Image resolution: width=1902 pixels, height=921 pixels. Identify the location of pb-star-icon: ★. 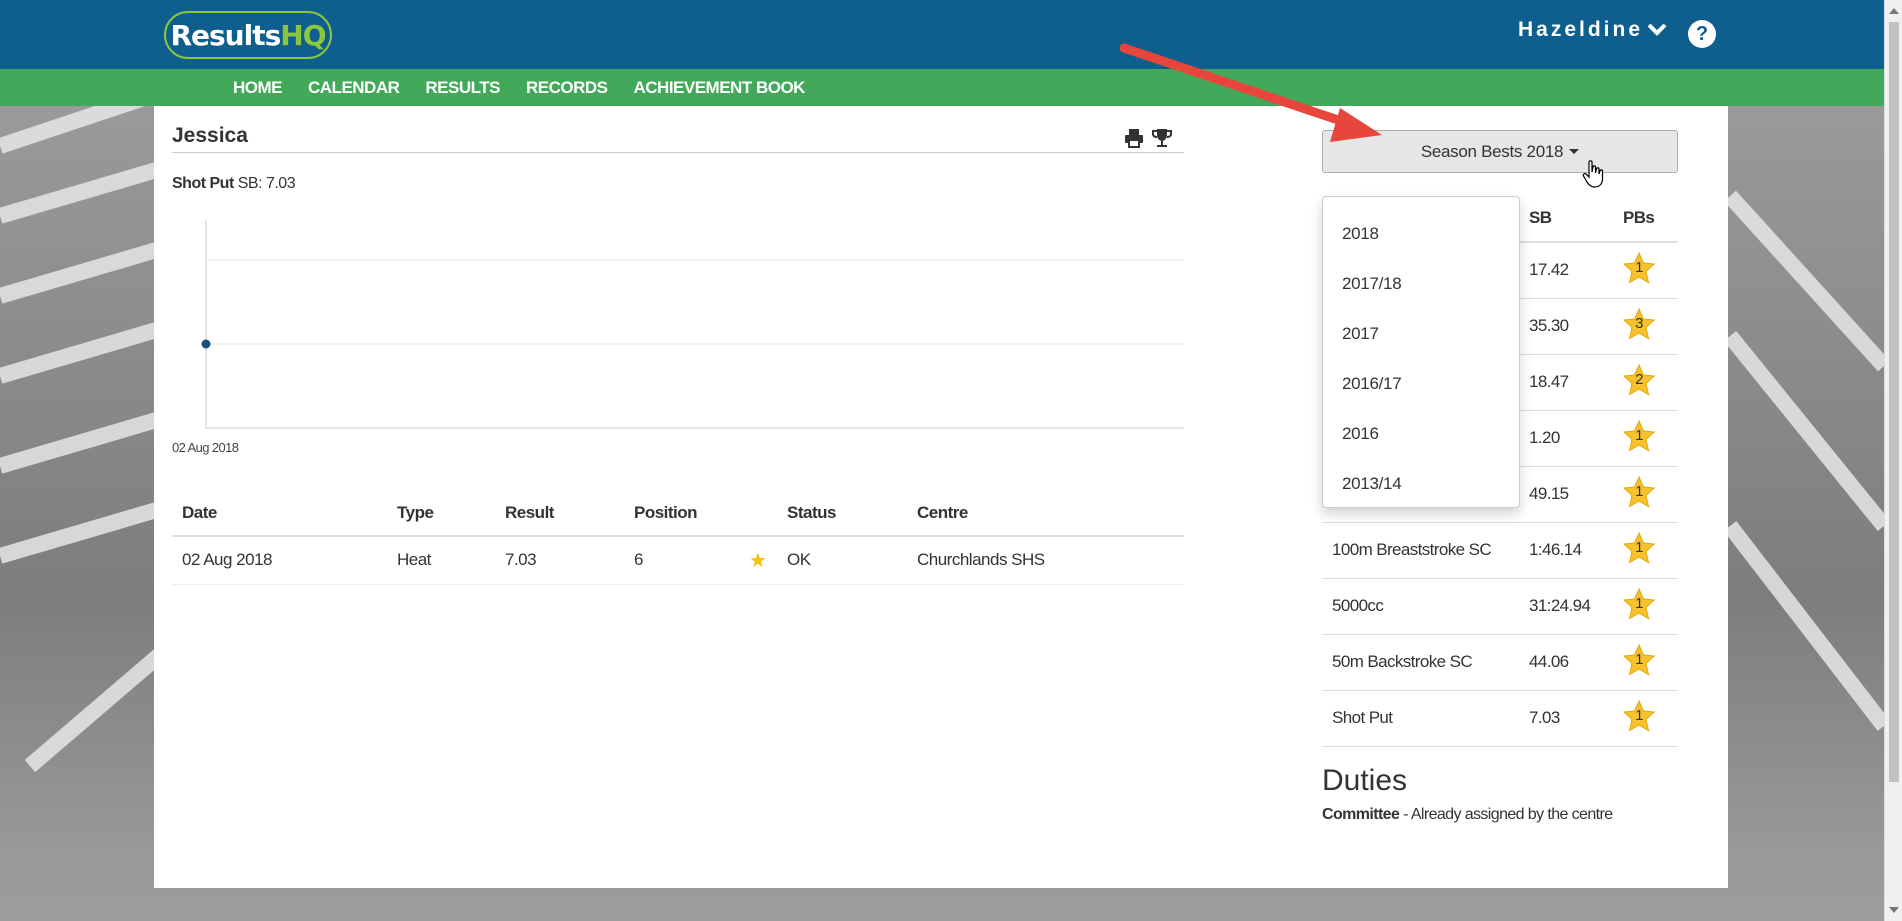
(758, 560).